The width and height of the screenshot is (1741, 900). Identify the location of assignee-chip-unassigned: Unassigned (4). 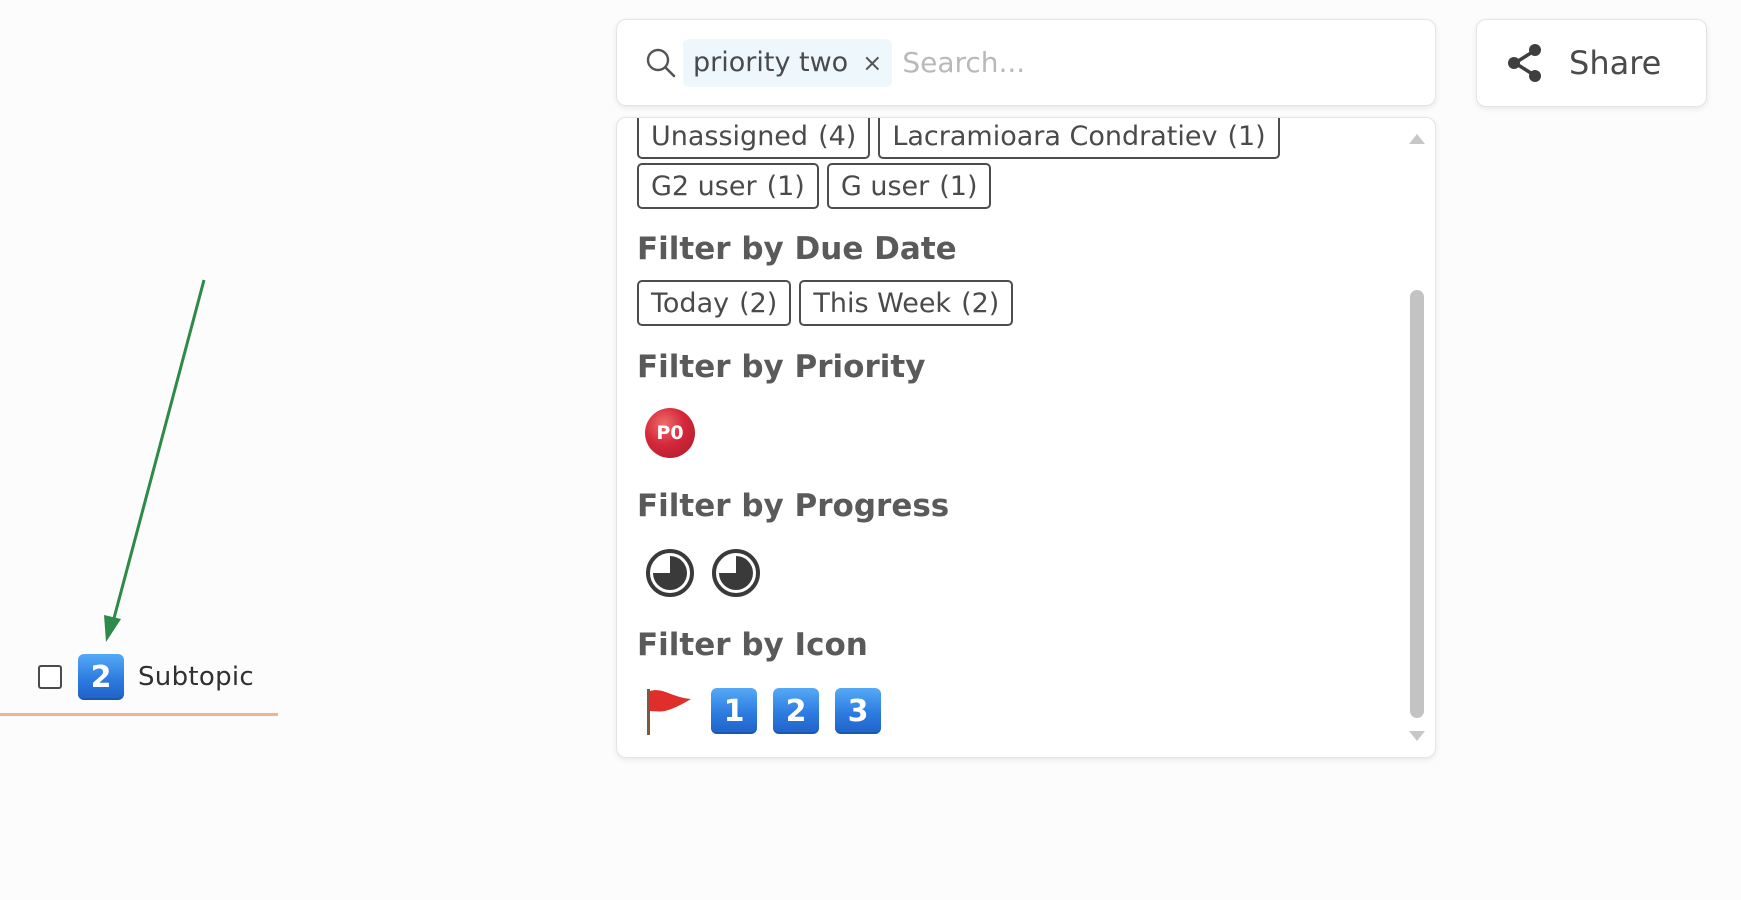
(754, 138).